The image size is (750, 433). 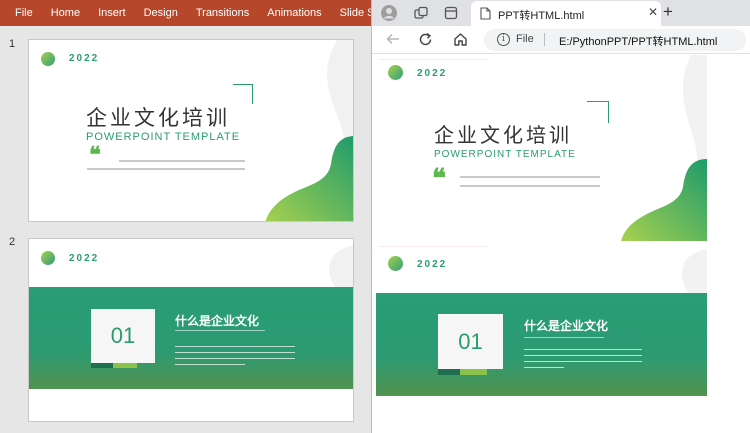 I want to click on ribbon-tab-file: File, so click(x=21, y=13).